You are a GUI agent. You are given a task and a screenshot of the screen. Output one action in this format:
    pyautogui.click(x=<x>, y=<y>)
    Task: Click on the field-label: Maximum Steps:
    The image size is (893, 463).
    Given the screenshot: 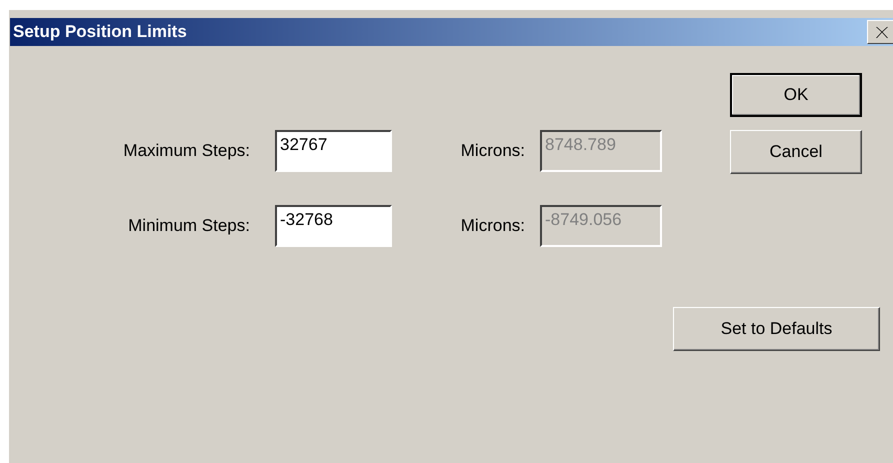 What is the action you would take?
    pyautogui.click(x=186, y=151)
    